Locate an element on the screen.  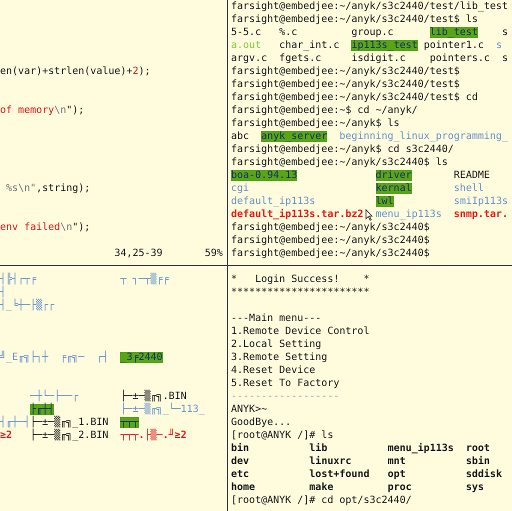
file-name: etc is located at coordinates (240, 474).